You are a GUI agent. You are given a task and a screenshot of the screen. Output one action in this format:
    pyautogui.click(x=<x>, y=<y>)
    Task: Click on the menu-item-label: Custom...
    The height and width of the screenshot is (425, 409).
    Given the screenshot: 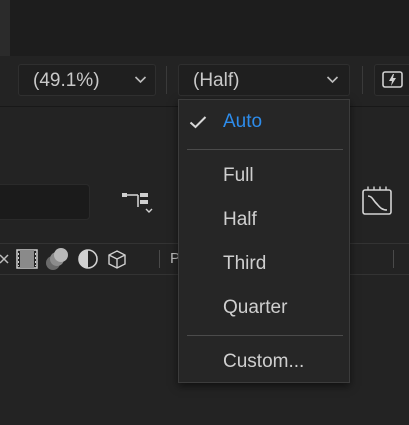 What is the action you would take?
    pyautogui.click(x=264, y=361)
    